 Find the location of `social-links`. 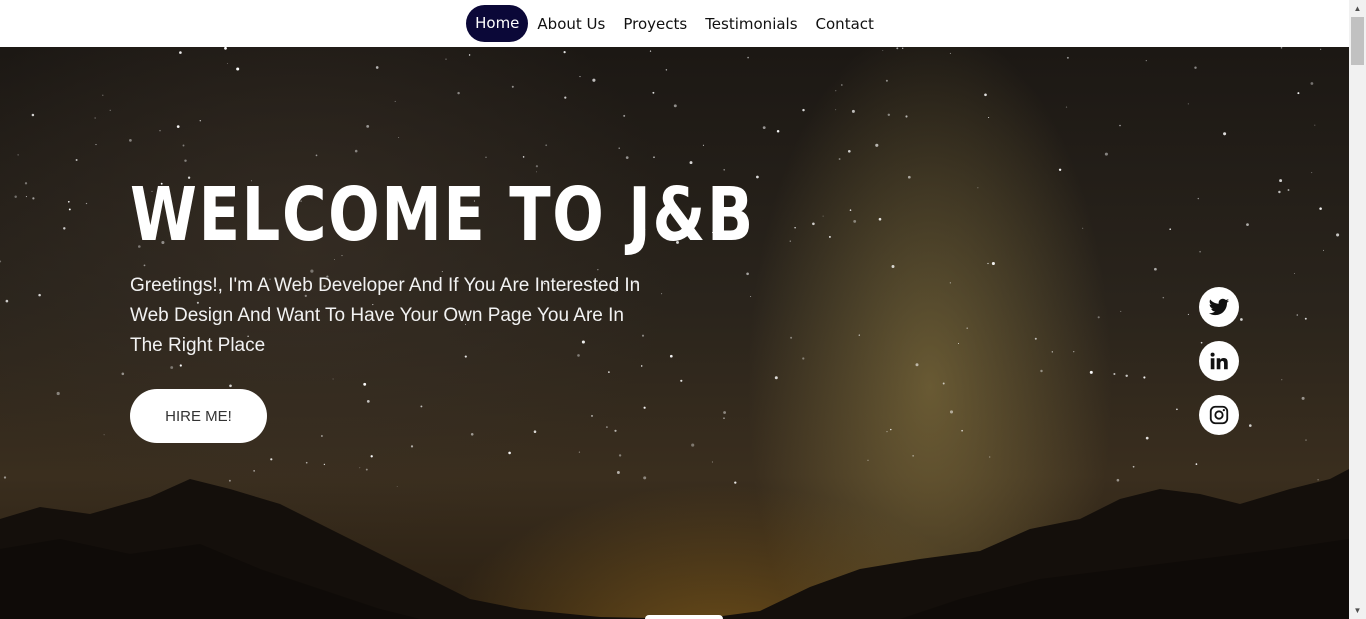

social-links is located at coordinates (1219, 361).